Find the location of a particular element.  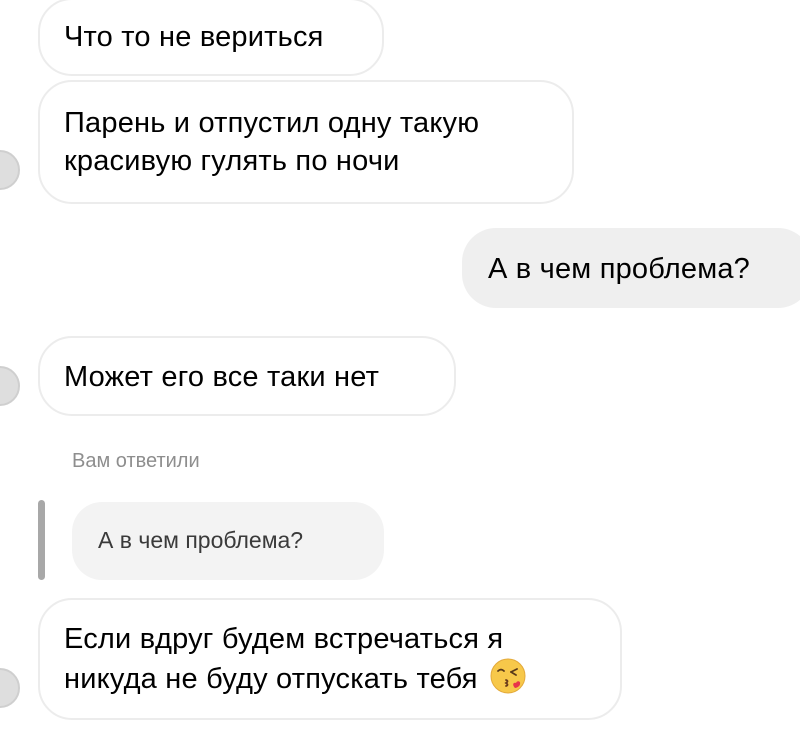

message-text: А в чем проблема? is located at coordinates (619, 269).